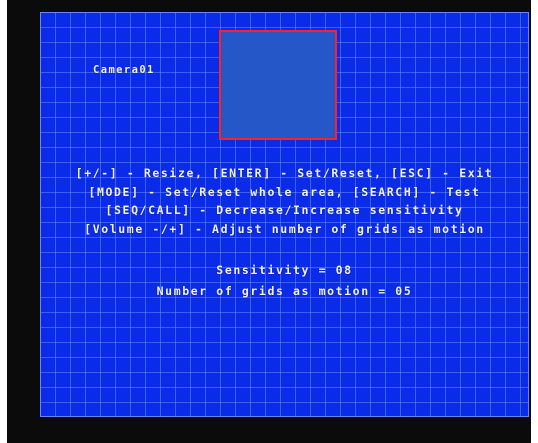 This screenshot has height=443, width=538. What do you see at coordinates (284, 291) in the screenshot?
I see `grids-as-motion-value: Number of grids as motion = 05` at bounding box center [284, 291].